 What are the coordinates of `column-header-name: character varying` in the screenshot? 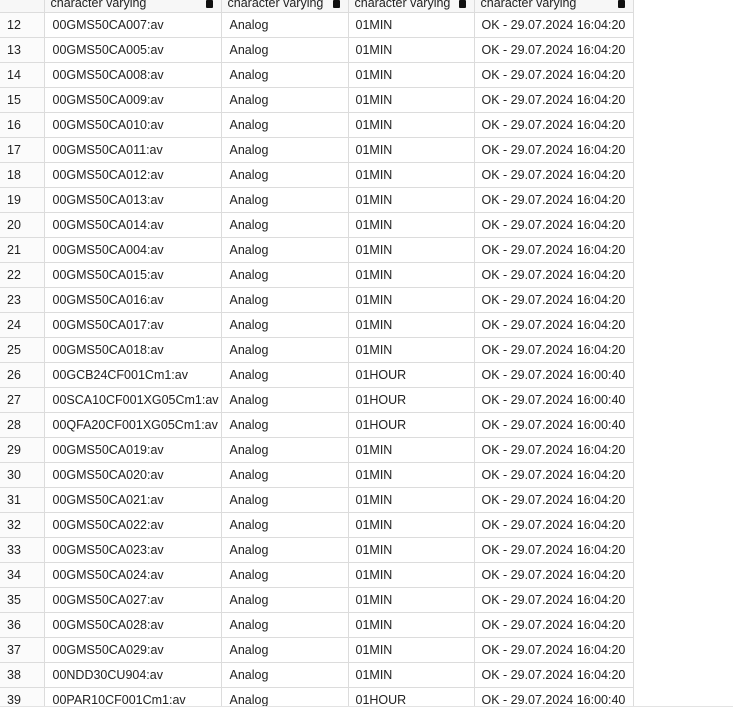 It's located at (133, 6).